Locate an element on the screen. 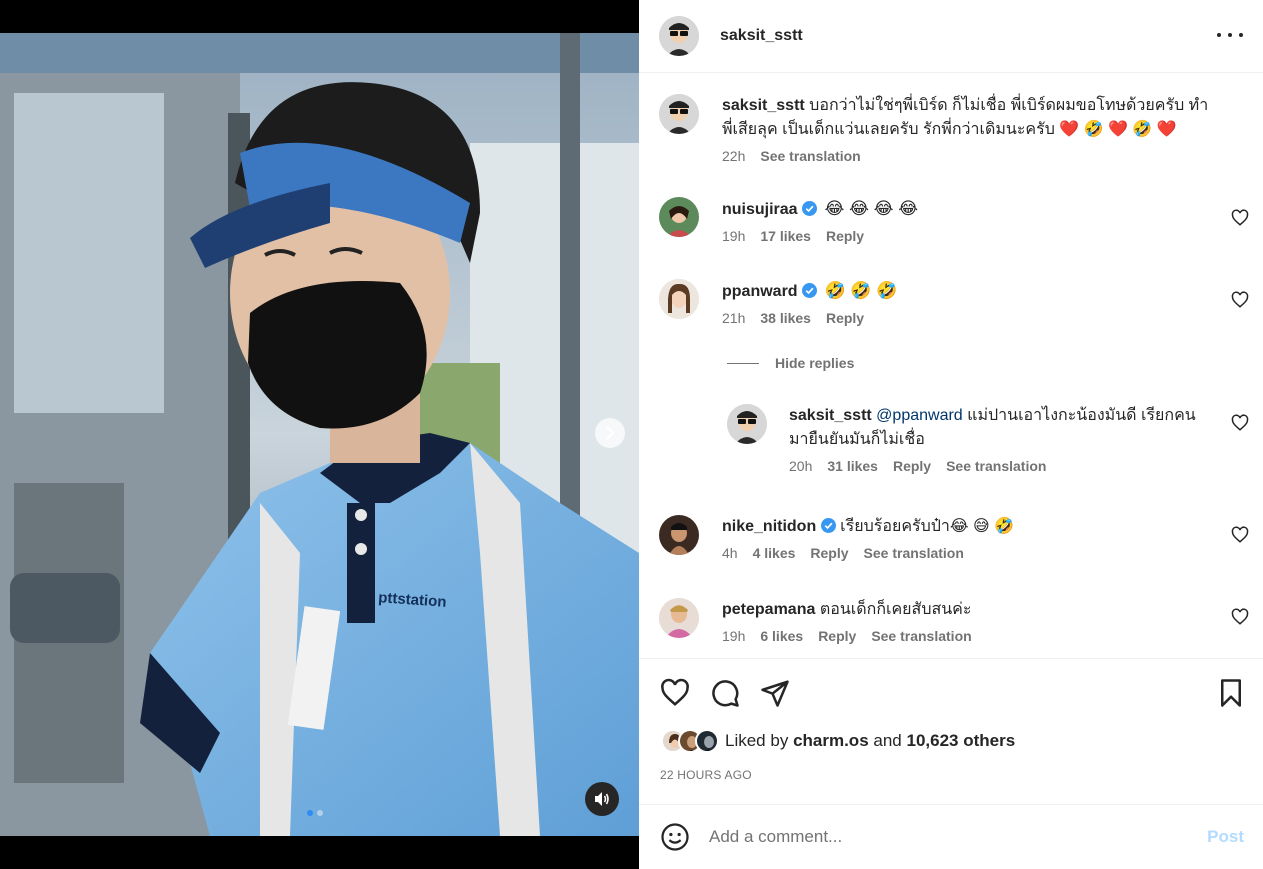  comment-likes: 38 likes is located at coordinates (785, 318).